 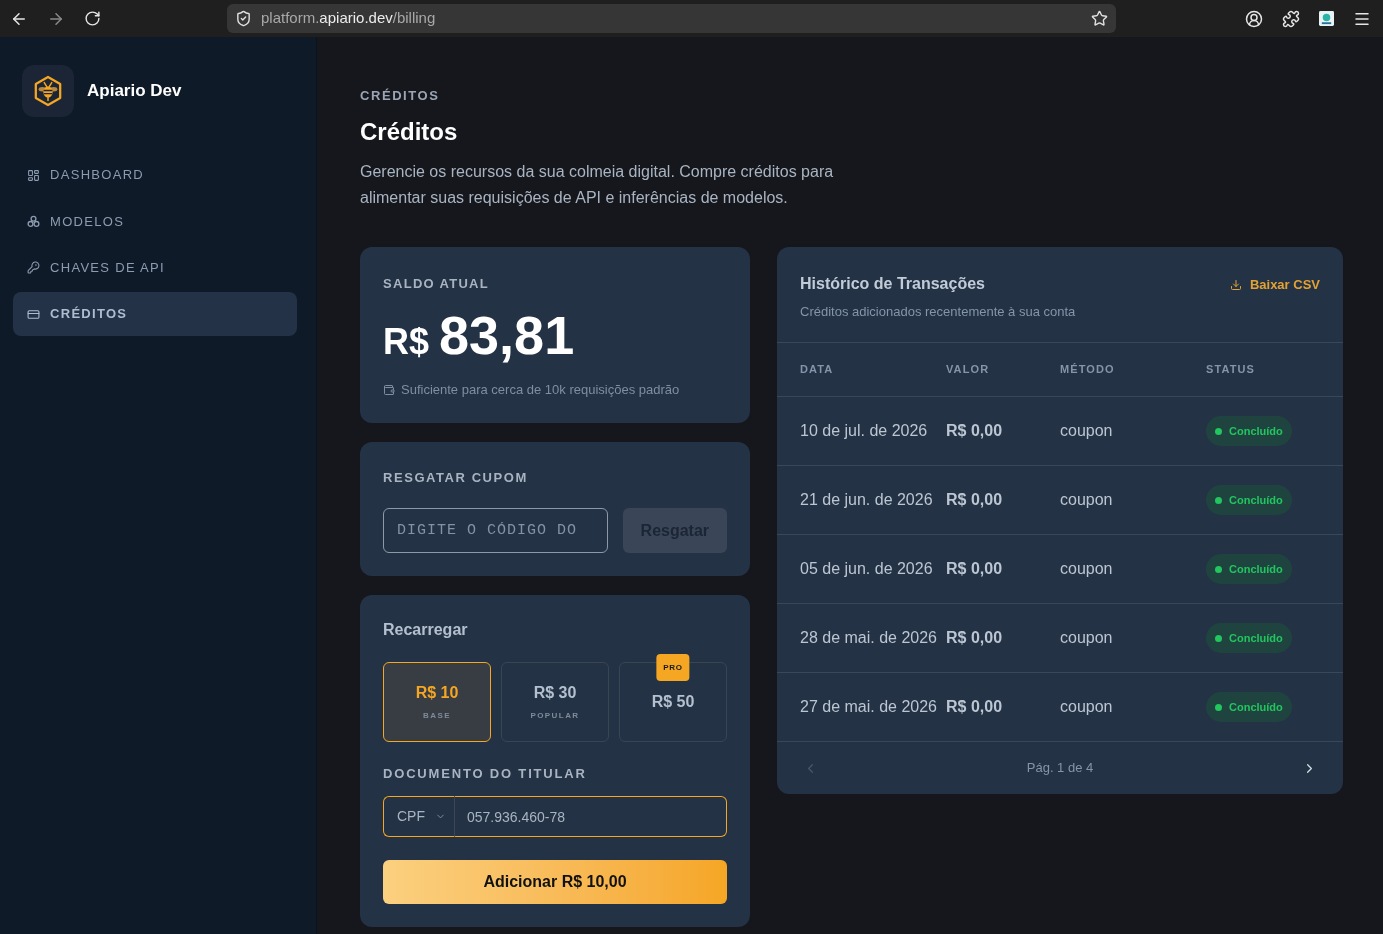 I want to click on nav-item: MODELOS, so click(x=155, y=221).